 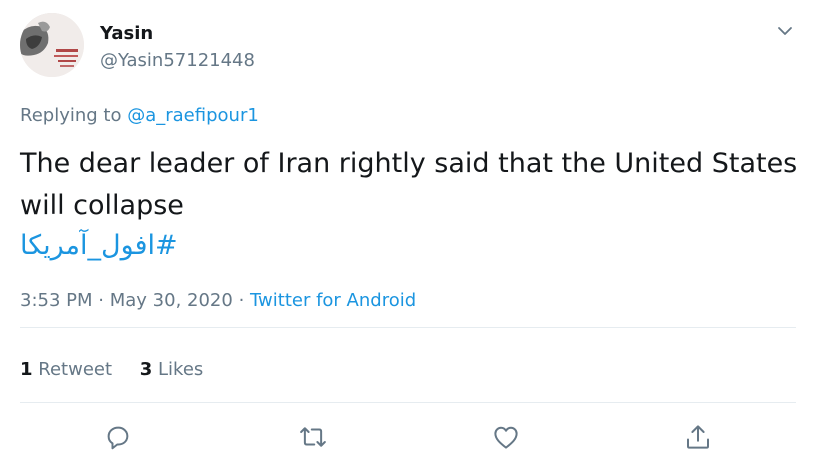 I want to click on like-button, so click(x=506, y=437).